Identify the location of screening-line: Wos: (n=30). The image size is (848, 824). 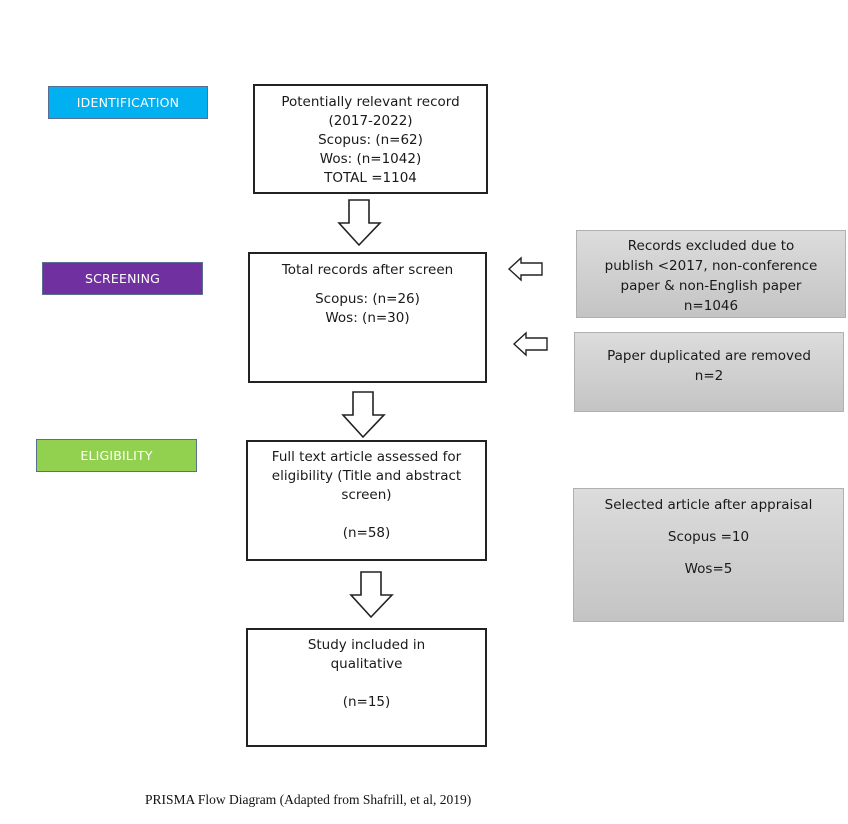
(367, 318).